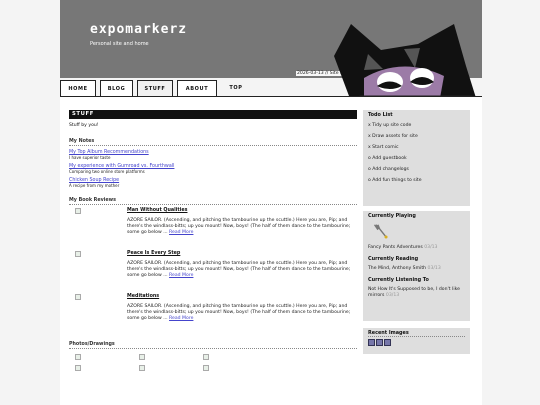 The image size is (540, 405). Describe the element at coordinates (397, 268) in the screenshot. I see `reading-title: The Mind, Anthony Smith` at that location.